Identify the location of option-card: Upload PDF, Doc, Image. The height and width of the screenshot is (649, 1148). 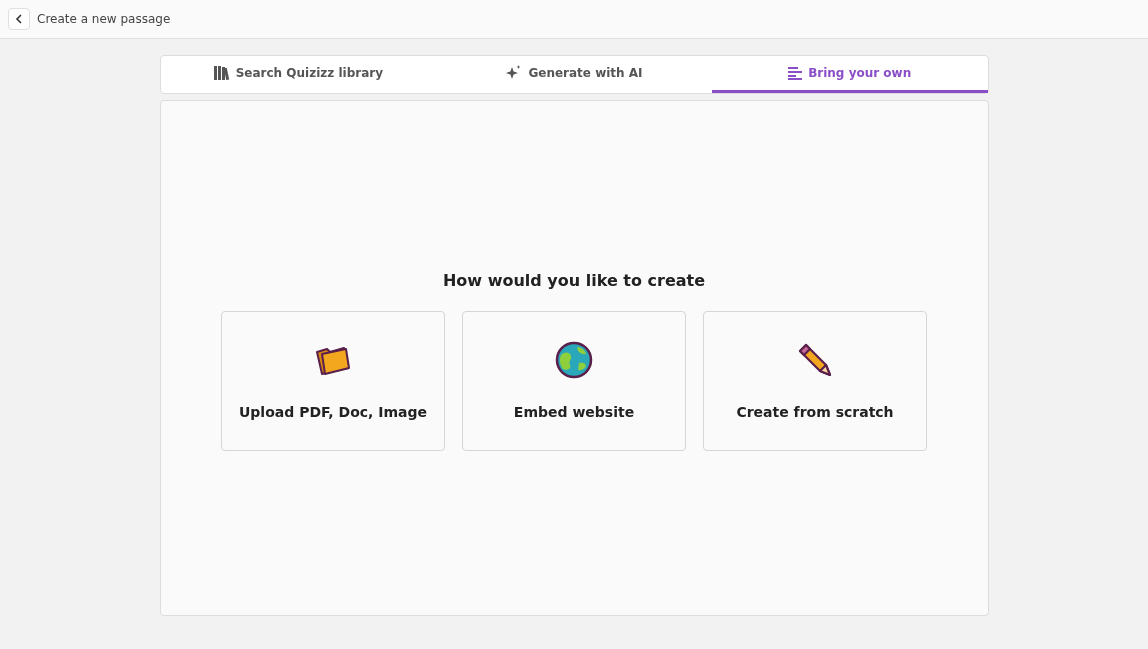
(333, 381).